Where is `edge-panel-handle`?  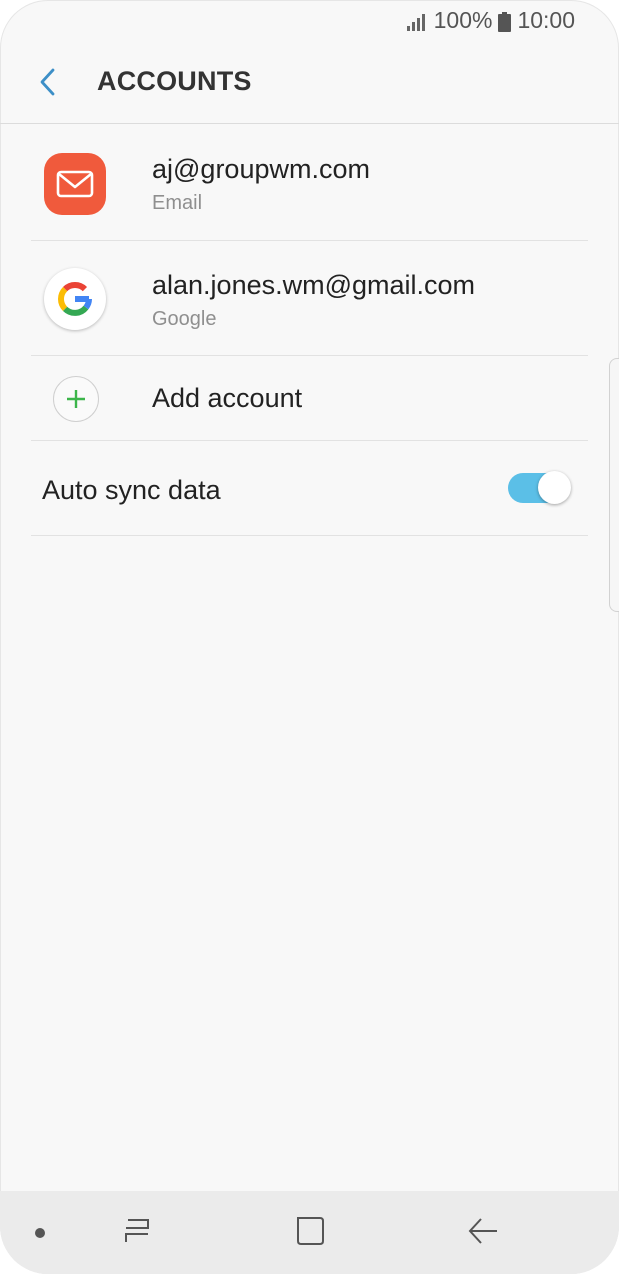 edge-panel-handle is located at coordinates (614, 485).